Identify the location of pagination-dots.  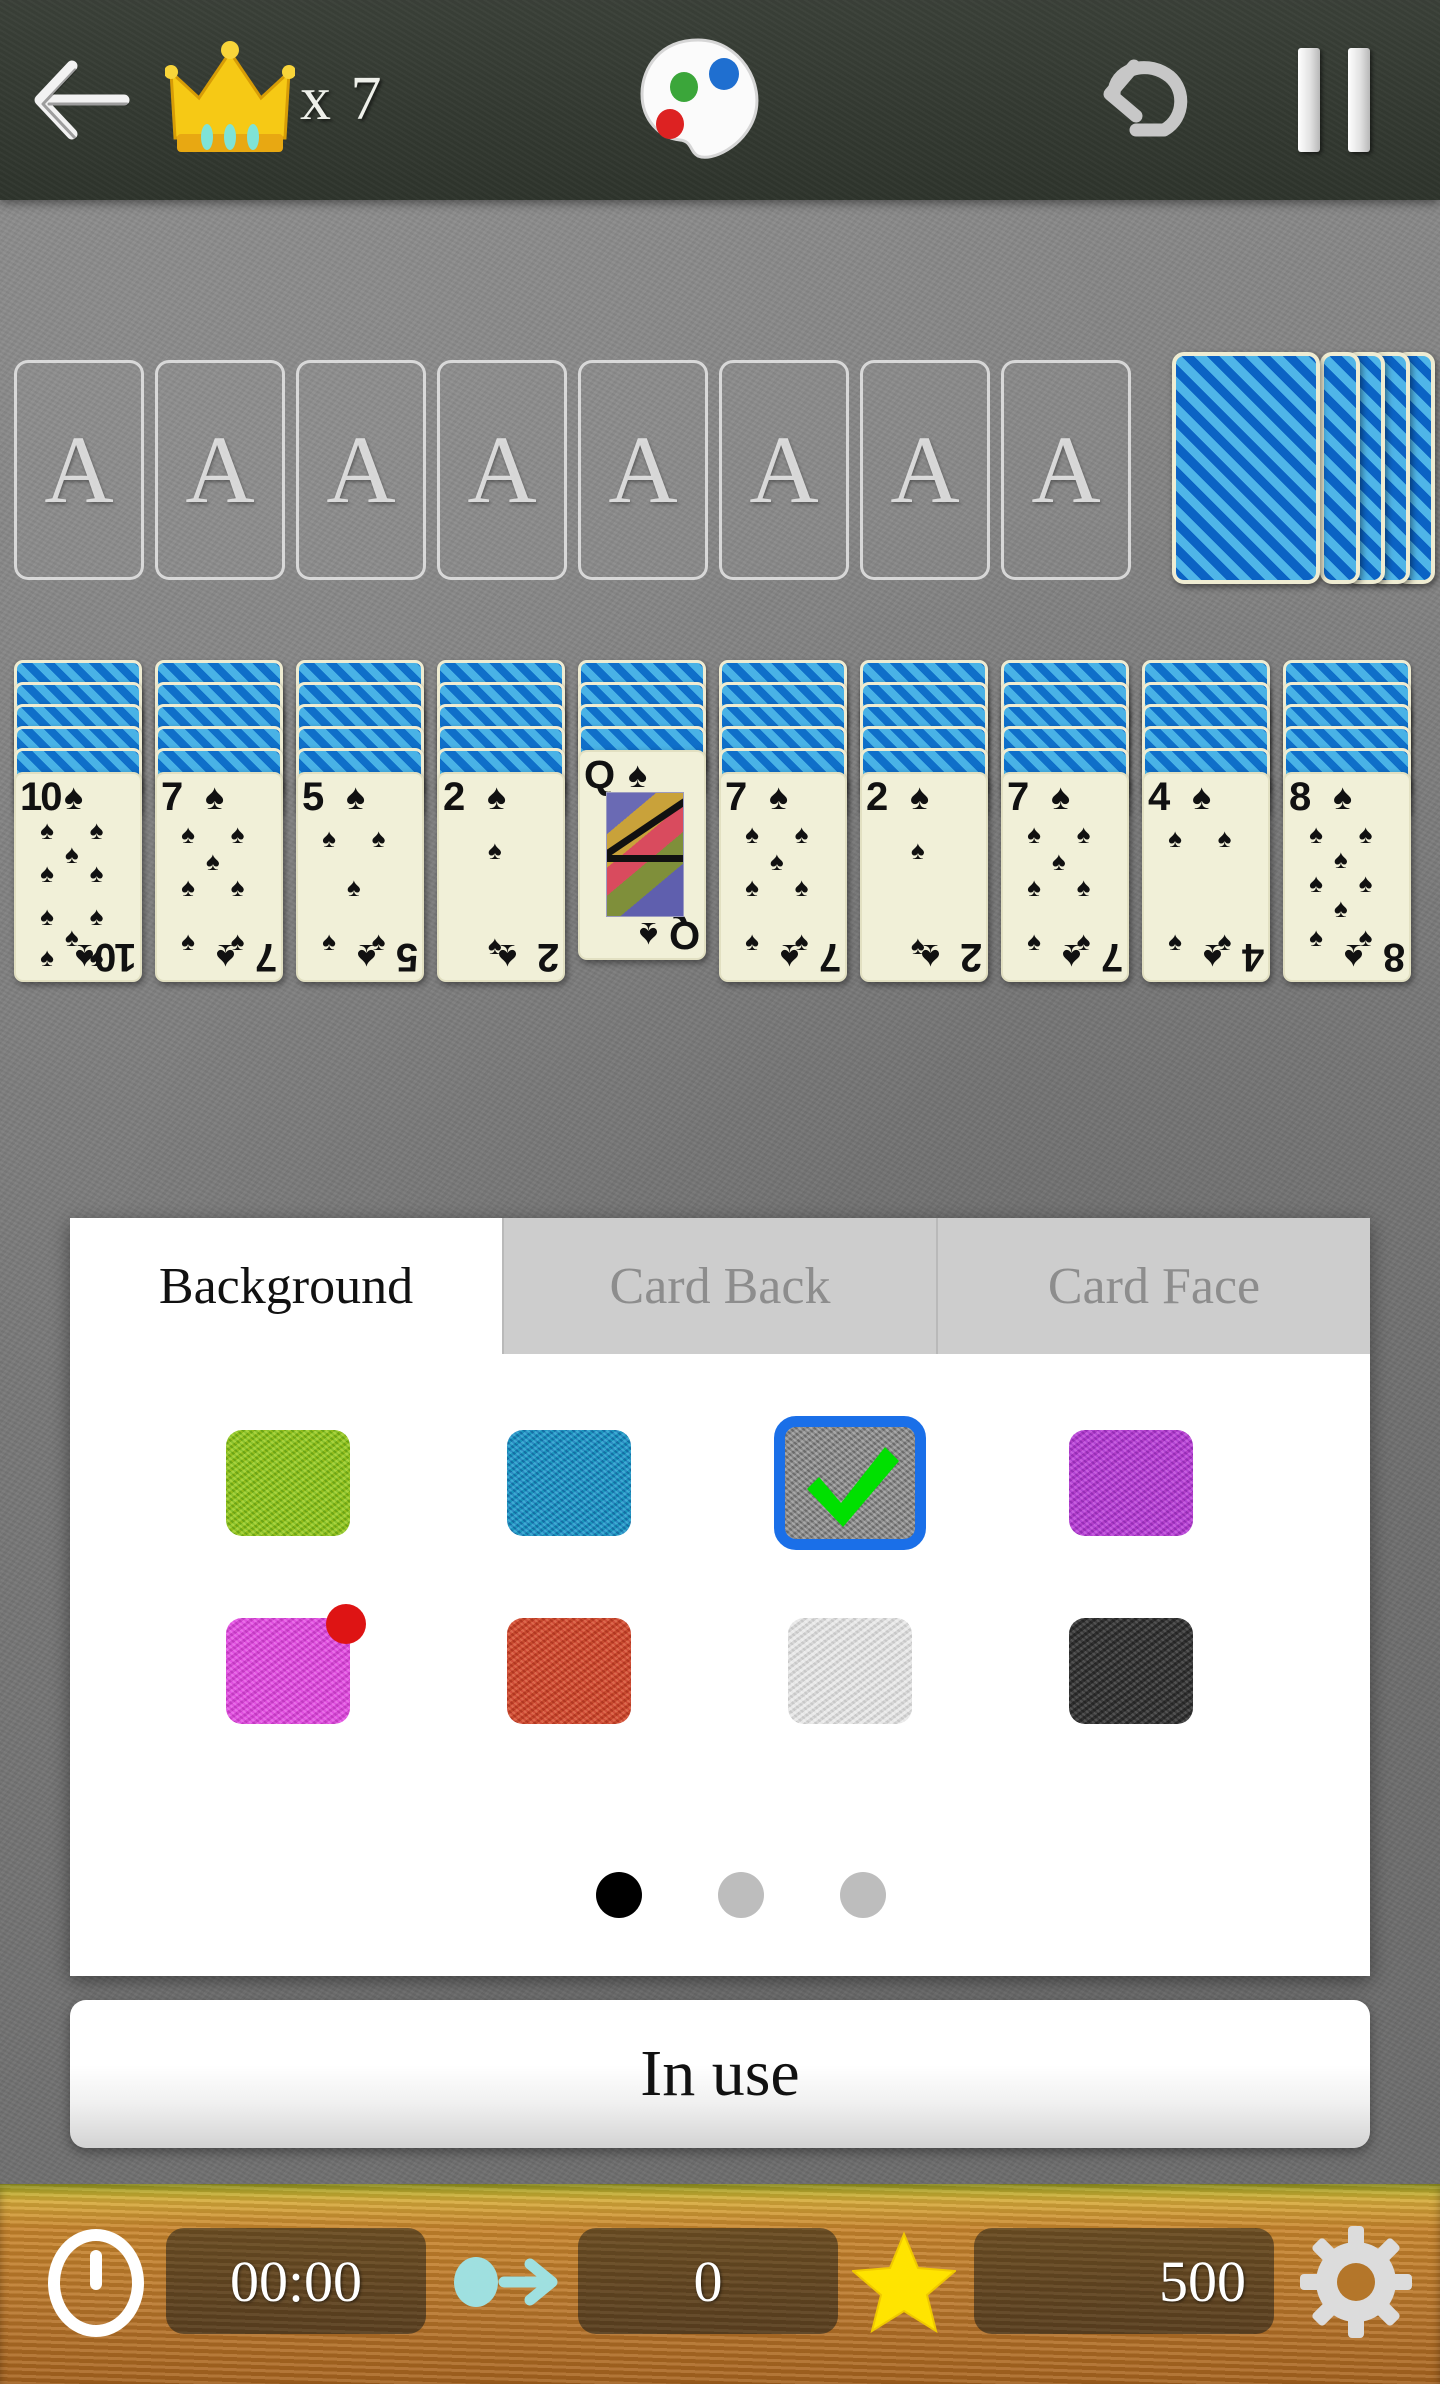
(720, 1907).